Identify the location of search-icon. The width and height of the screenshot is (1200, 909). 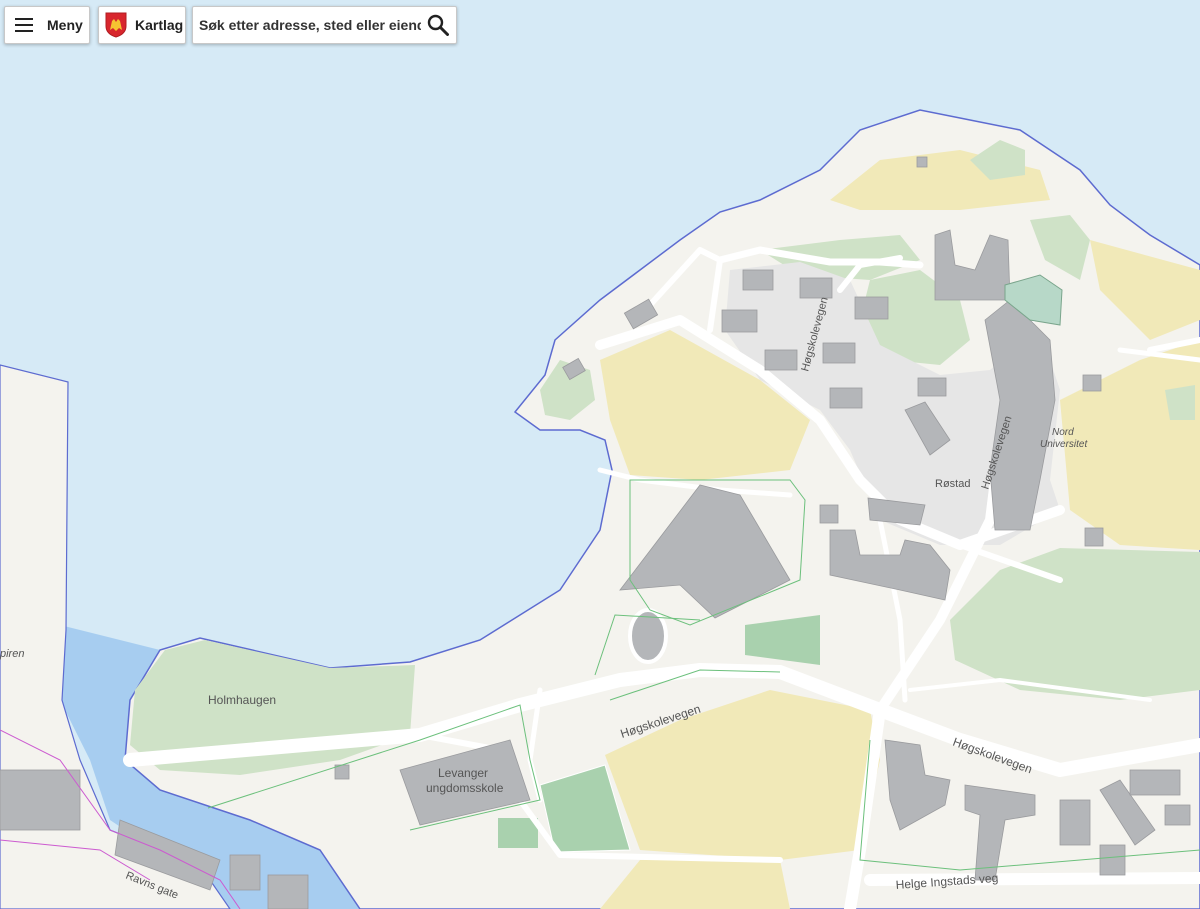
(438, 25).